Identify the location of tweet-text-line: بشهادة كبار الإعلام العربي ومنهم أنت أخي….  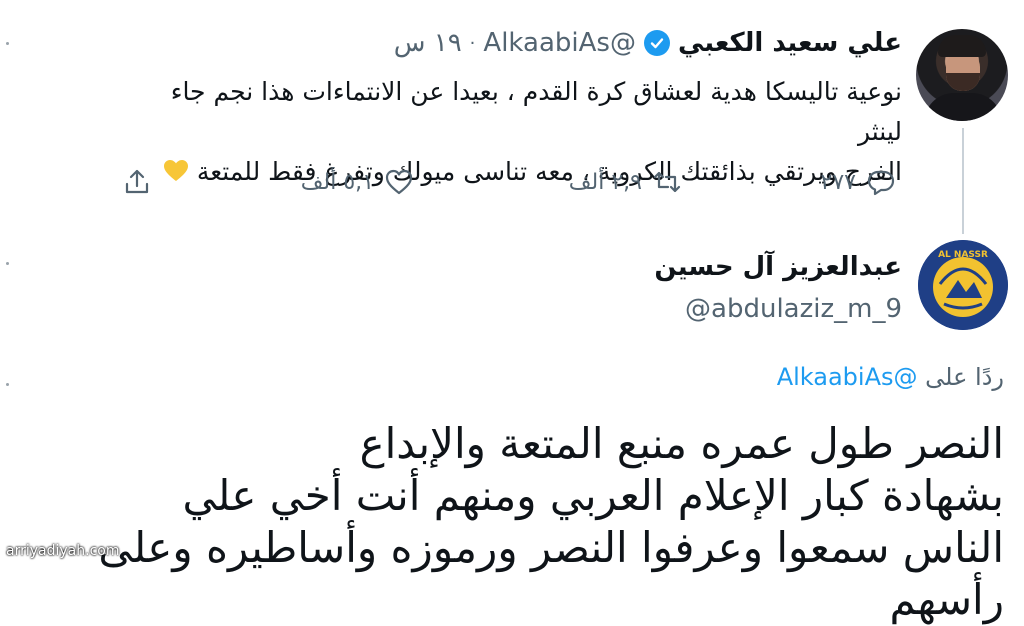
(593, 495).